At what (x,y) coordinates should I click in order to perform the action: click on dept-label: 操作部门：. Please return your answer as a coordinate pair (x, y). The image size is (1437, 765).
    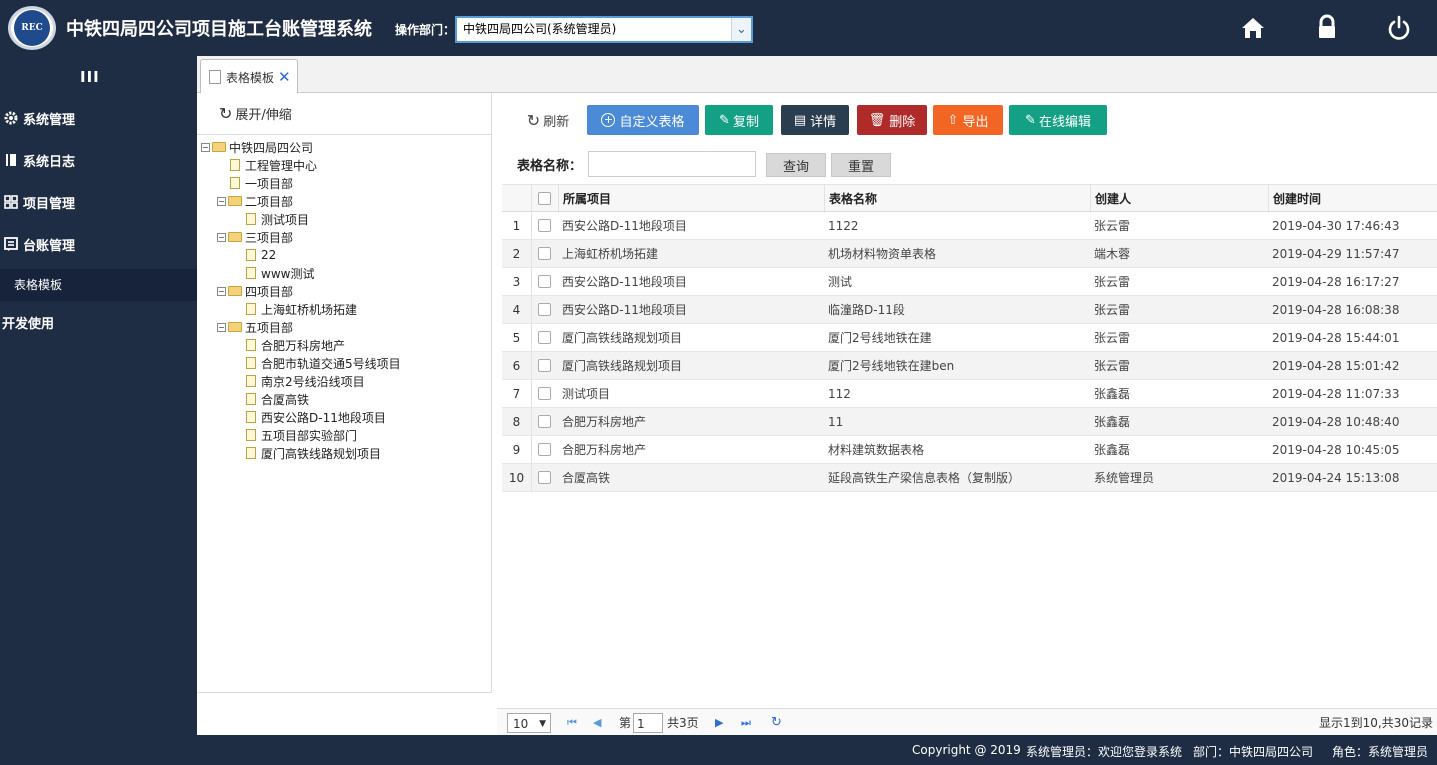
    Looking at the image, I should click on (425, 30).